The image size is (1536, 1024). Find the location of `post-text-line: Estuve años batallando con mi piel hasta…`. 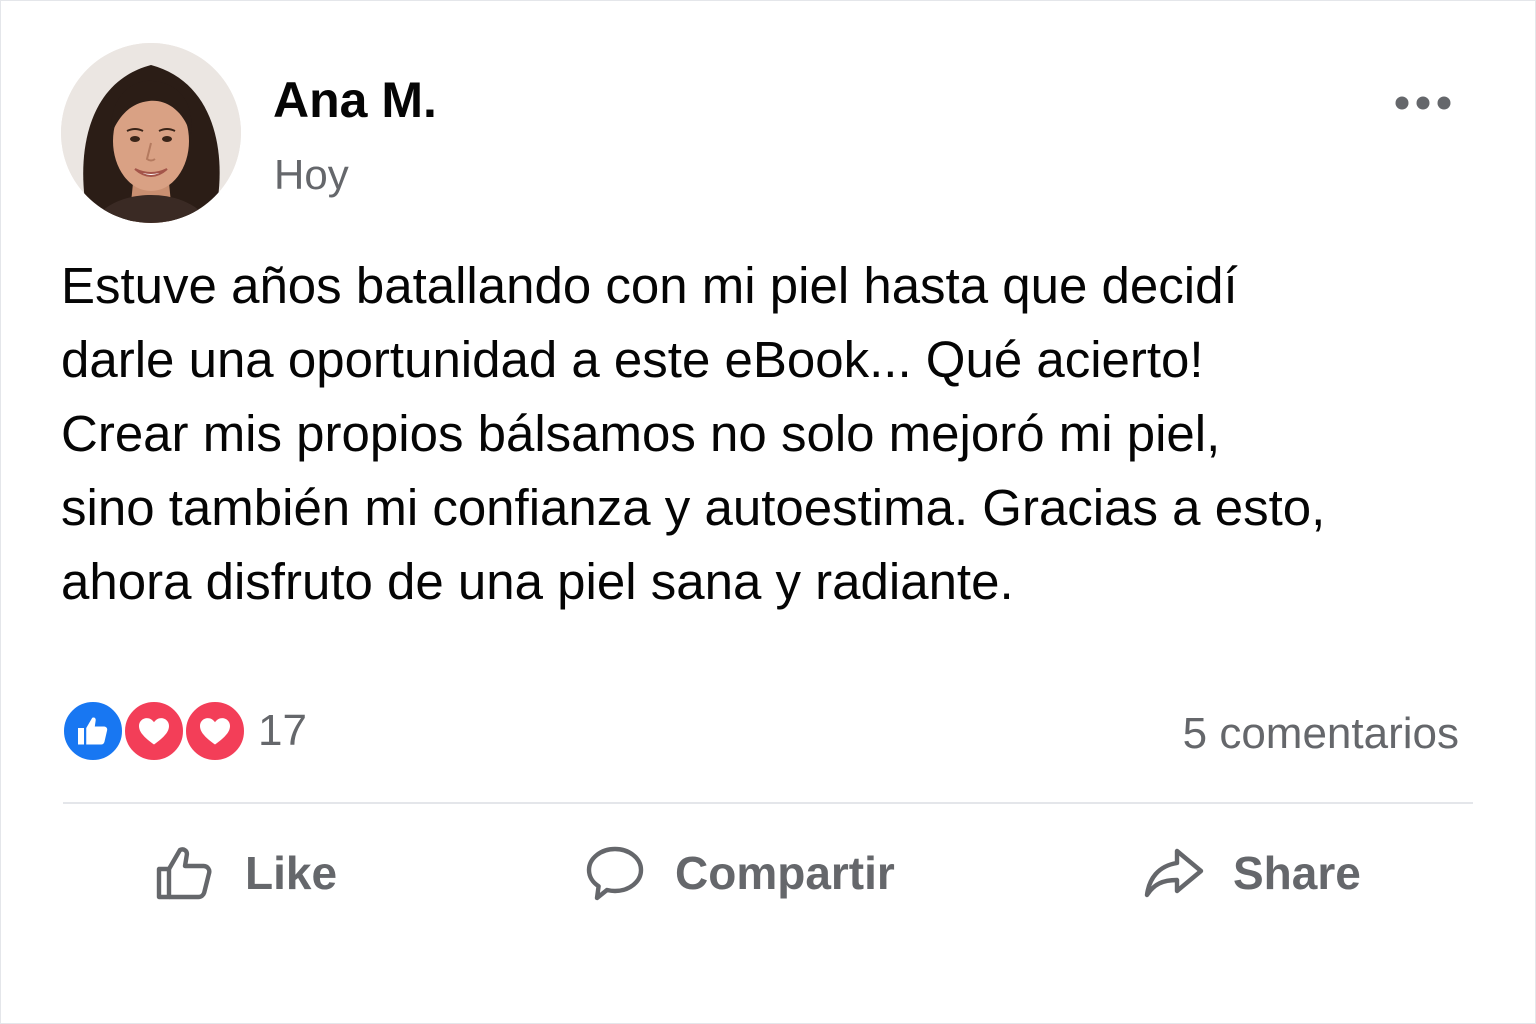

post-text-line: Estuve años batallando con mi piel hasta… is located at coordinates (649, 285).